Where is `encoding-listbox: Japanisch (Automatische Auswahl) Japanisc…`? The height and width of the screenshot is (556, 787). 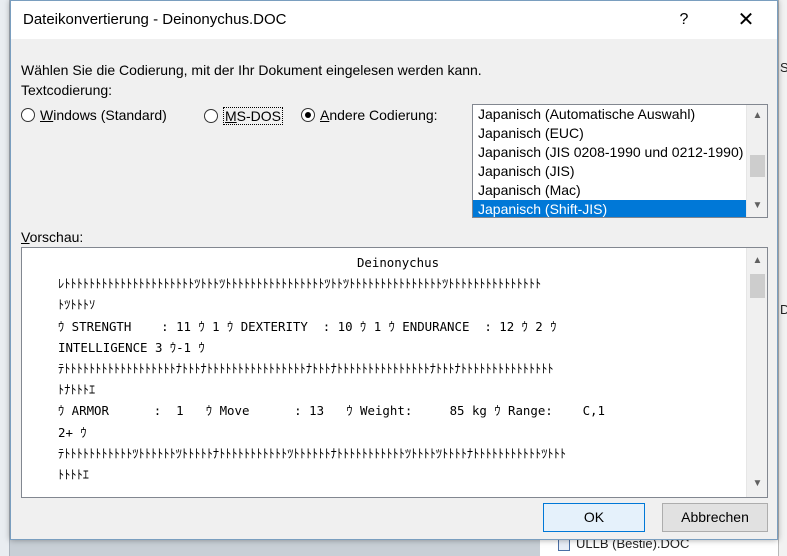
encoding-listbox: Japanisch (Automatische Auswahl) Japanisc… is located at coordinates (620, 161).